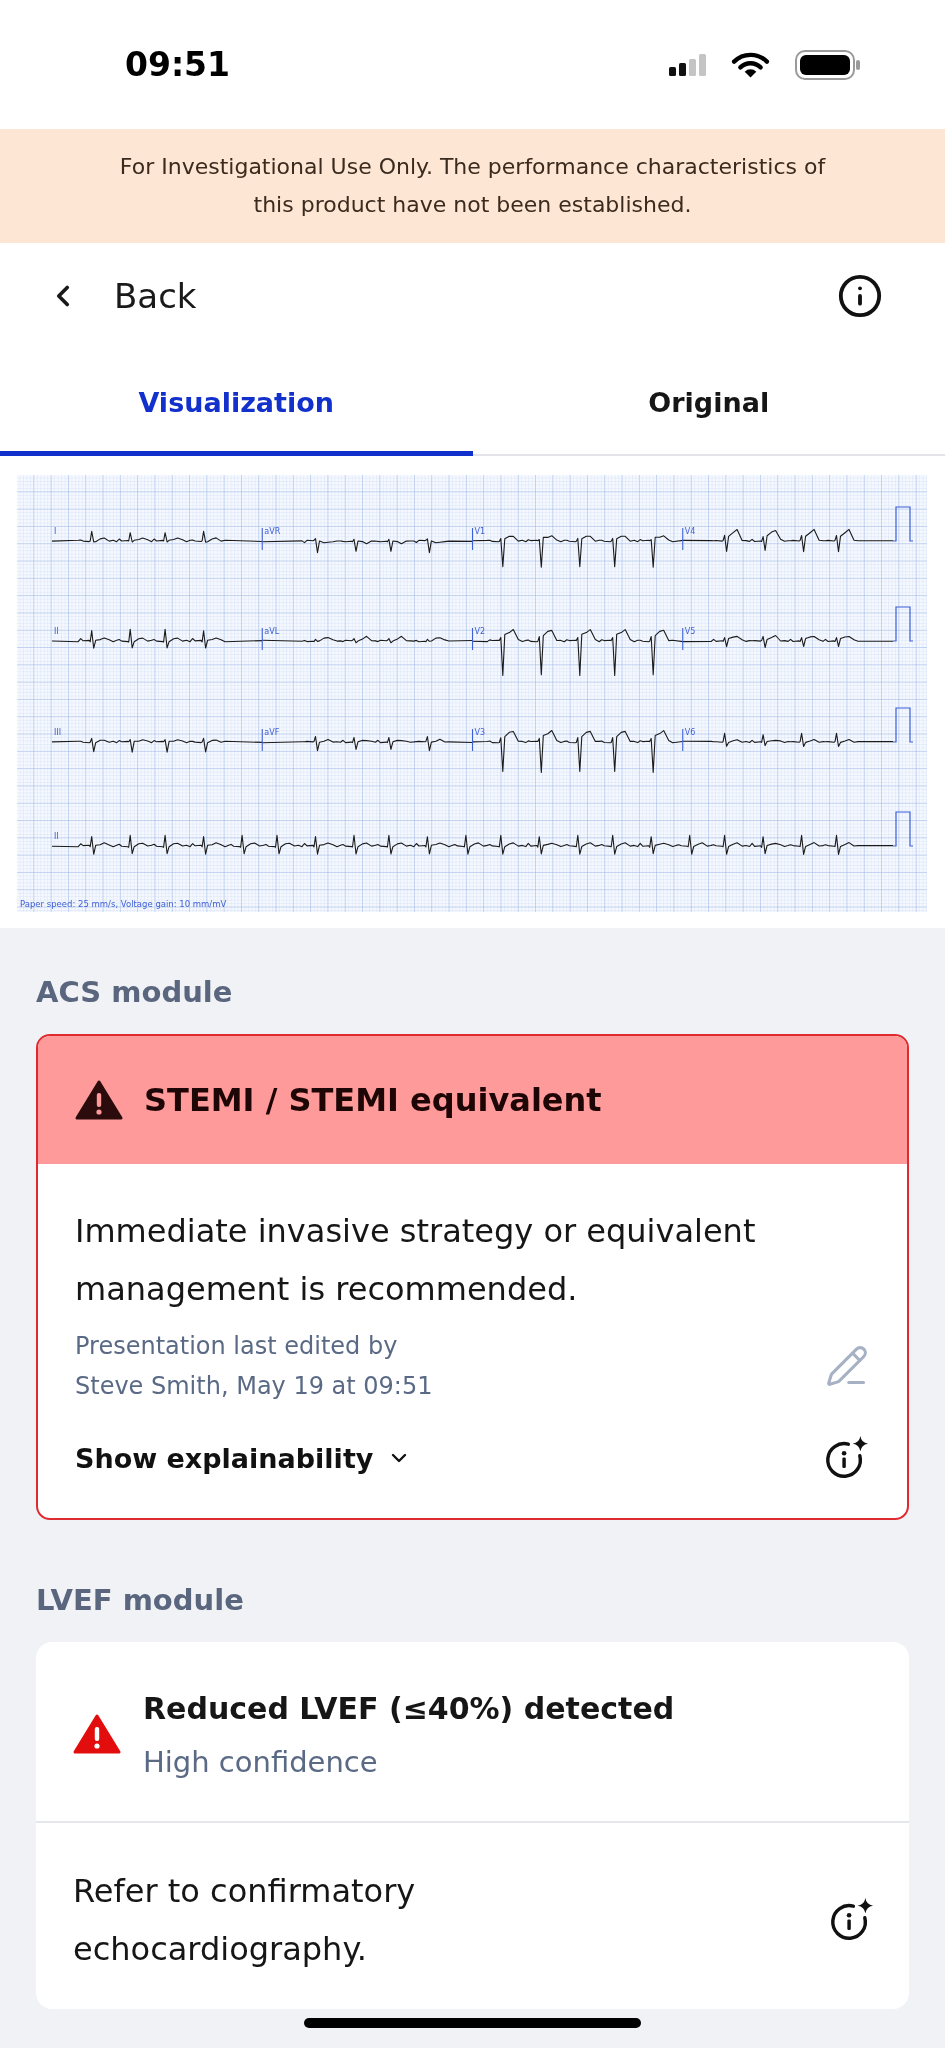 This screenshot has width=945, height=2048. What do you see at coordinates (847, 1366) in the screenshot?
I see `pencil-icon` at bounding box center [847, 1366].